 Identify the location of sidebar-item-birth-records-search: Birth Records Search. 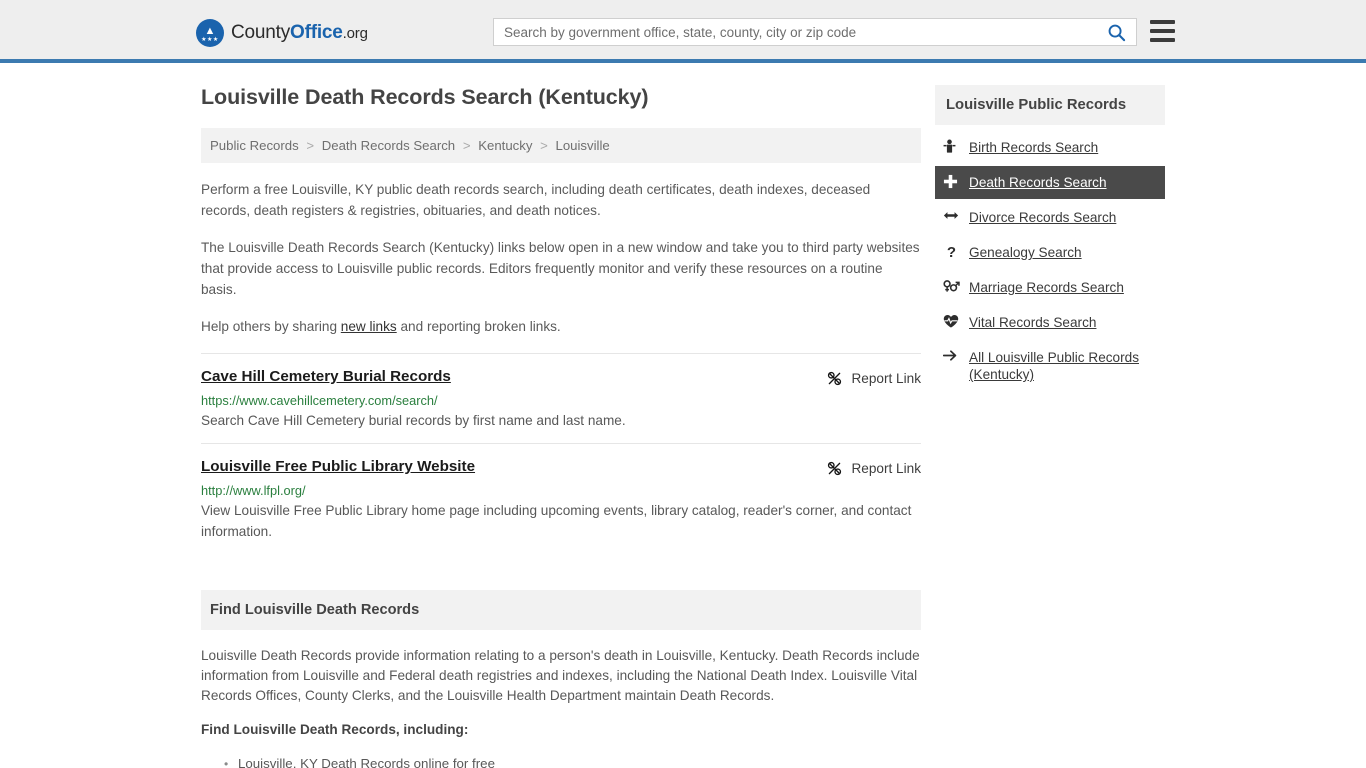
(1050, 147).